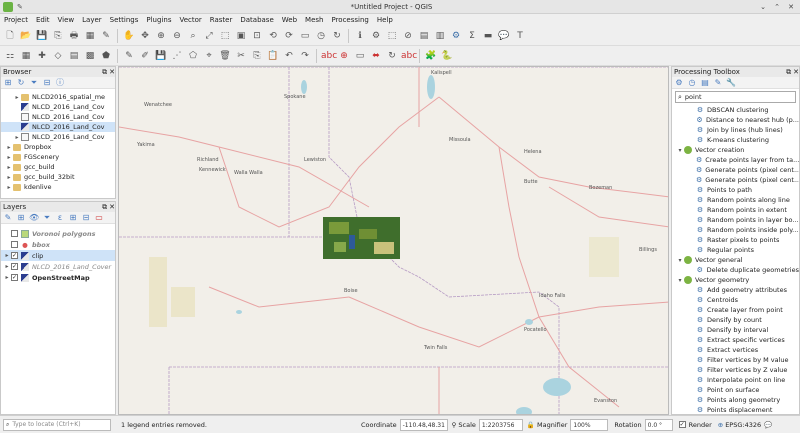 This screenshot has height=433, width=800. I want to click on menu-processing: Processing, so click(349, 20).